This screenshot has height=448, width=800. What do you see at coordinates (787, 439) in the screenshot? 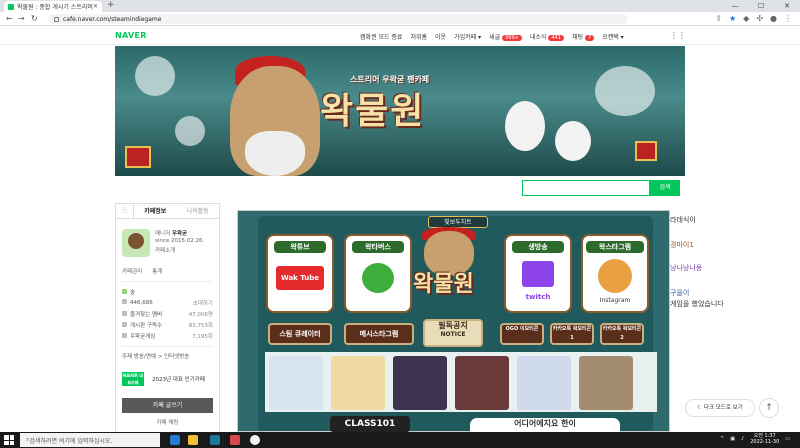
I see `notification-icon: ▭` at bounding box center [787, 439].